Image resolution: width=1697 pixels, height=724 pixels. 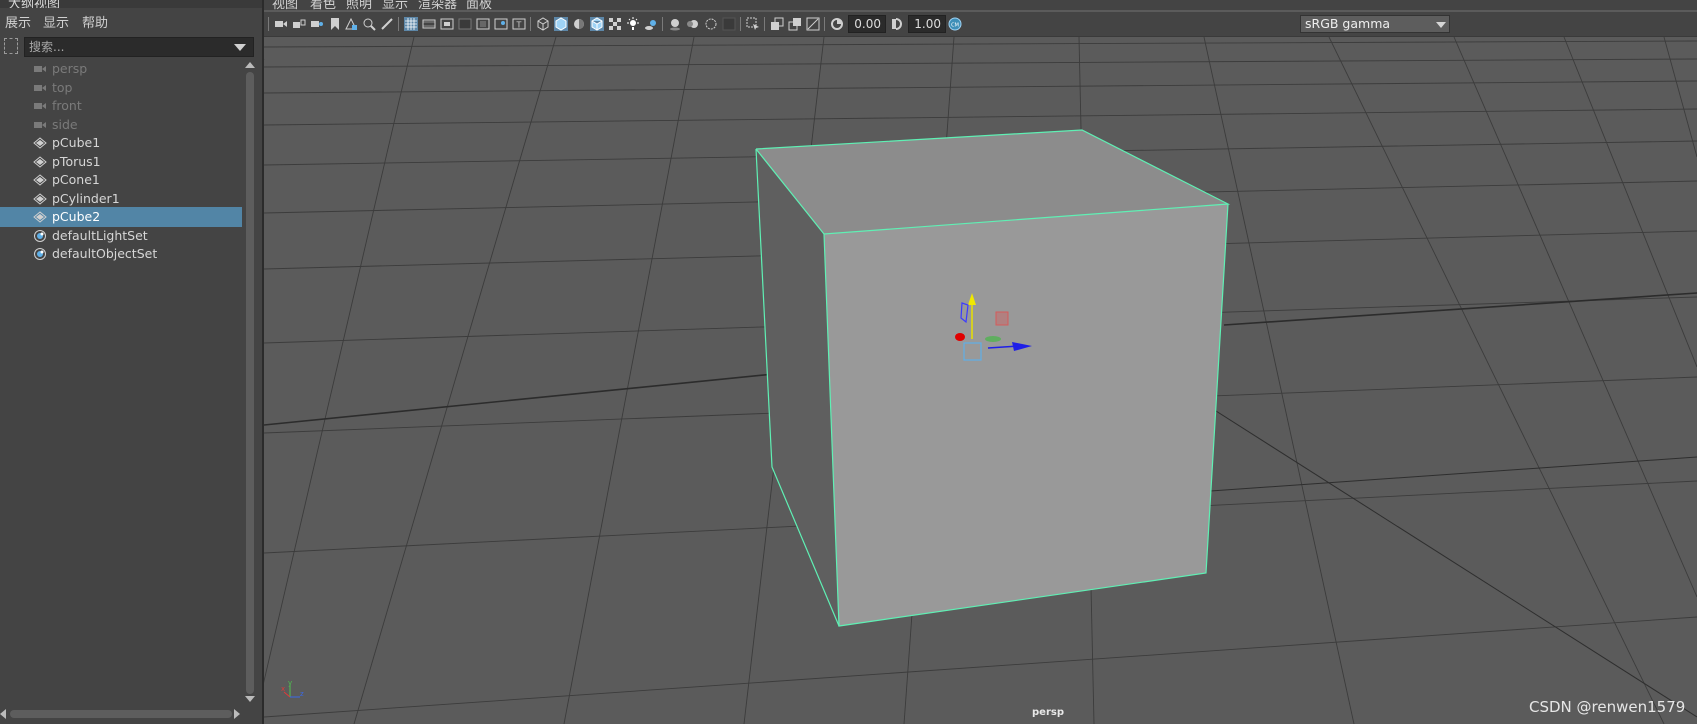 I want to click on xray-joints-icon, so click(x=777, y=24).